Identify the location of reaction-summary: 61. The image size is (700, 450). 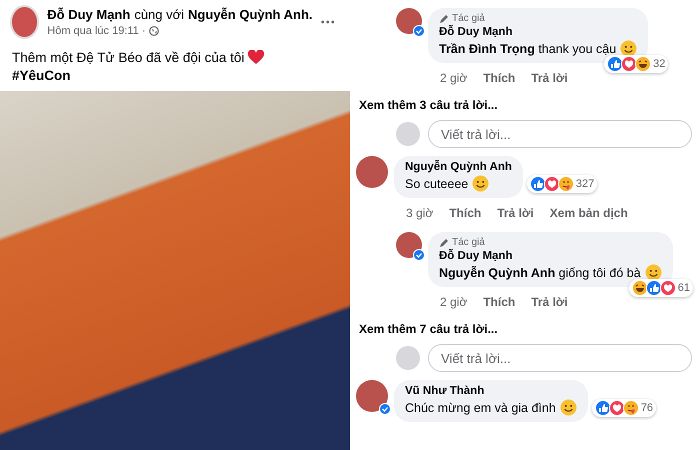
(660, 288).